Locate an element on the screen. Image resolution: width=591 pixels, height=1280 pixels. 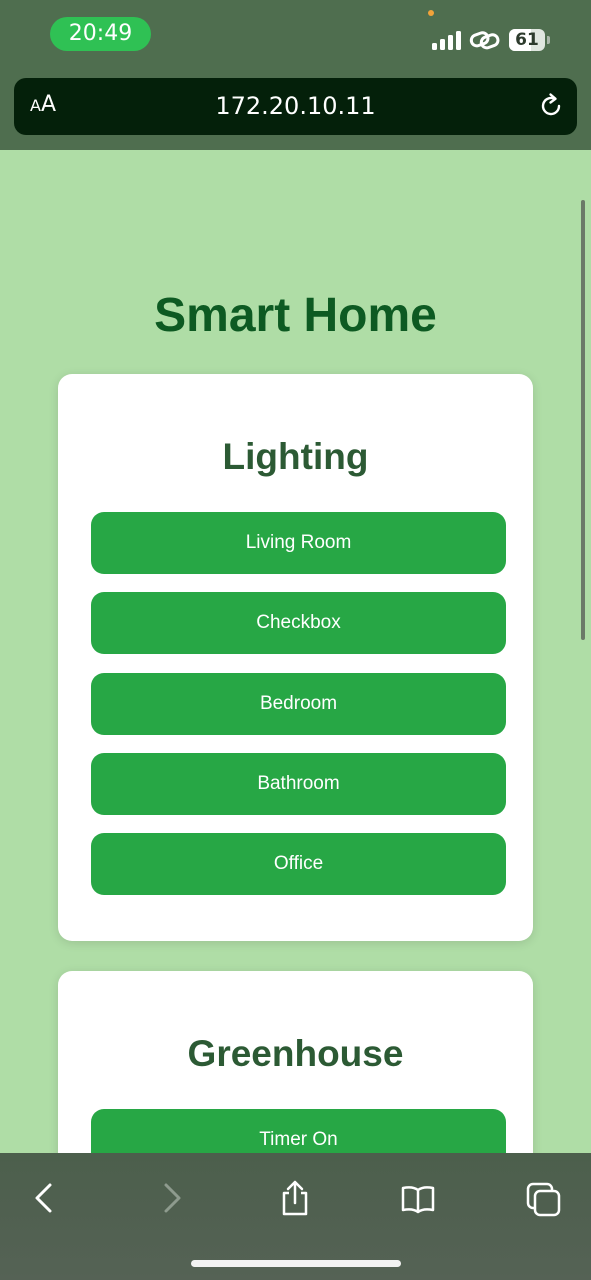
bedroom-button: Bedroom is located at coordinates (298, 704).